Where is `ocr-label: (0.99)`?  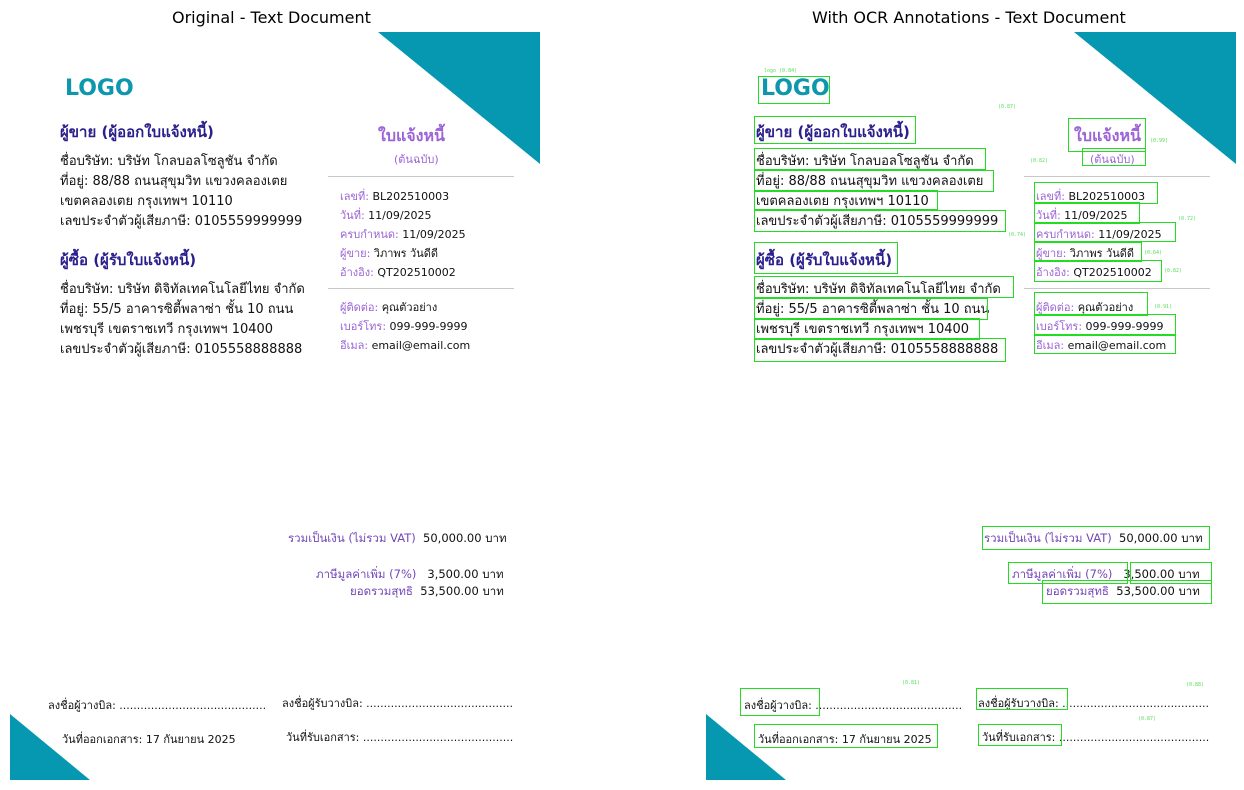 ocr-label: (0.99) is located at coordinates (1159, 141).